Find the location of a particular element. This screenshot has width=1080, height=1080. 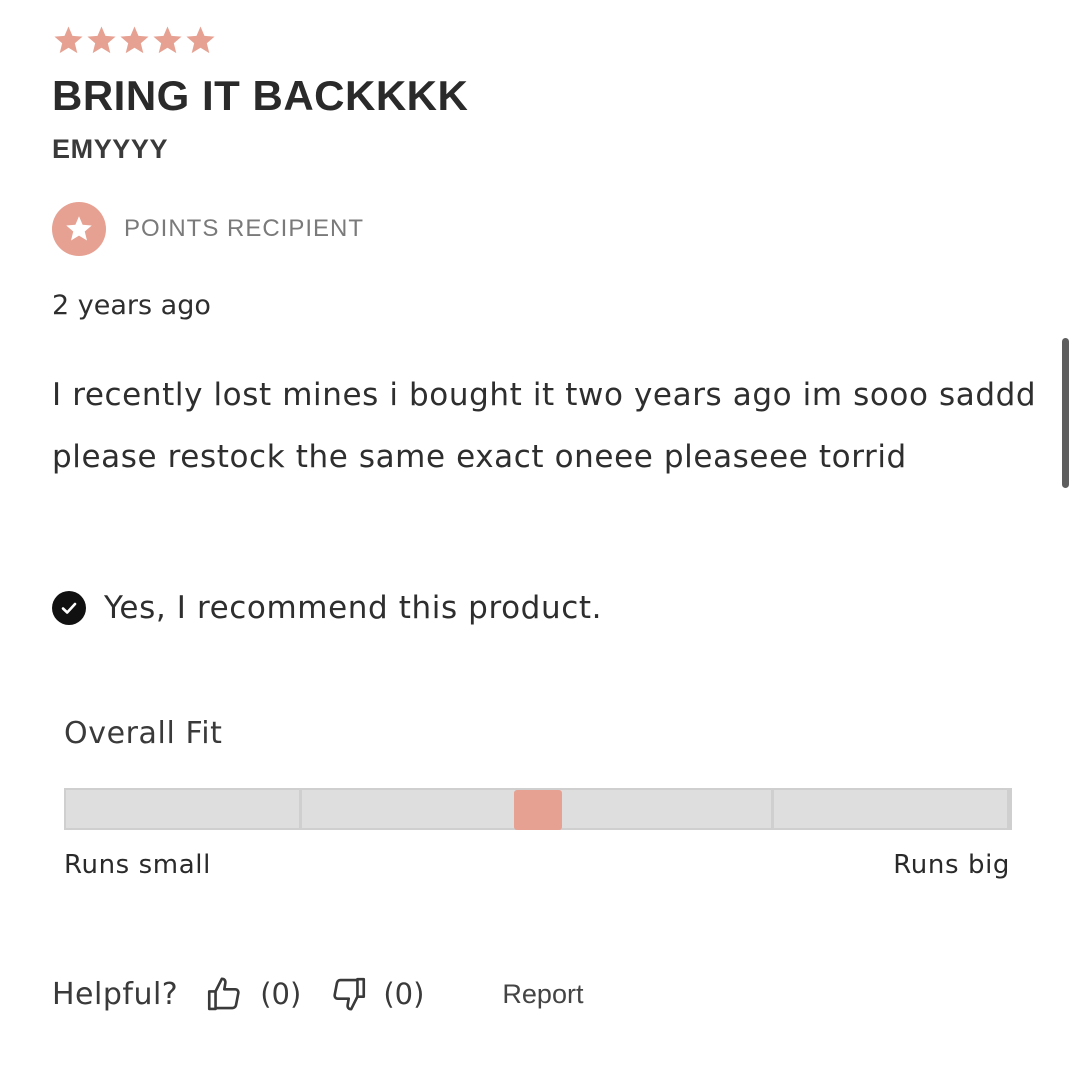

thumbs-down-icon is located at coordinates (349, 994).